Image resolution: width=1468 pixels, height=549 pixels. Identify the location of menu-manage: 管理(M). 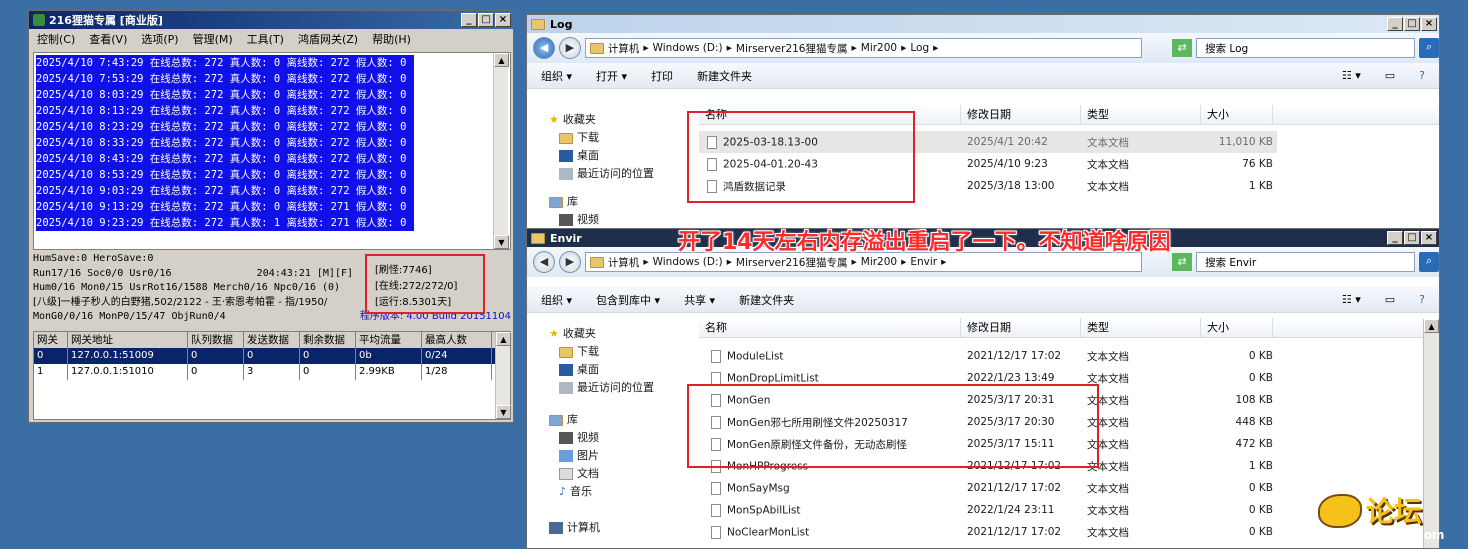
(213, 39).